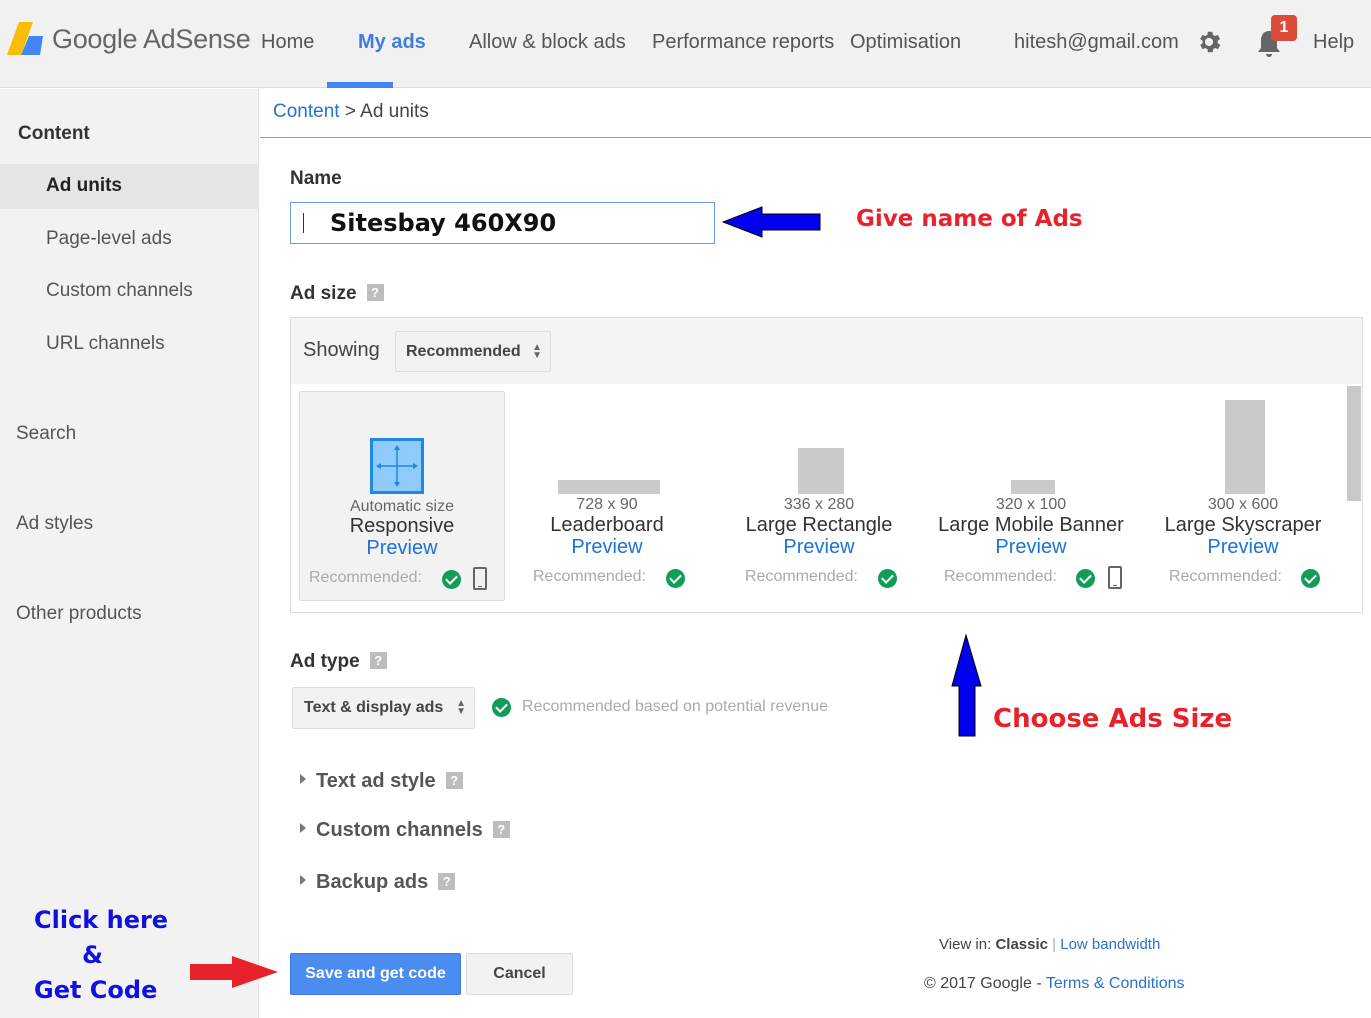  I want to click on ad-size-label: Ad size?, so click(337, 294).